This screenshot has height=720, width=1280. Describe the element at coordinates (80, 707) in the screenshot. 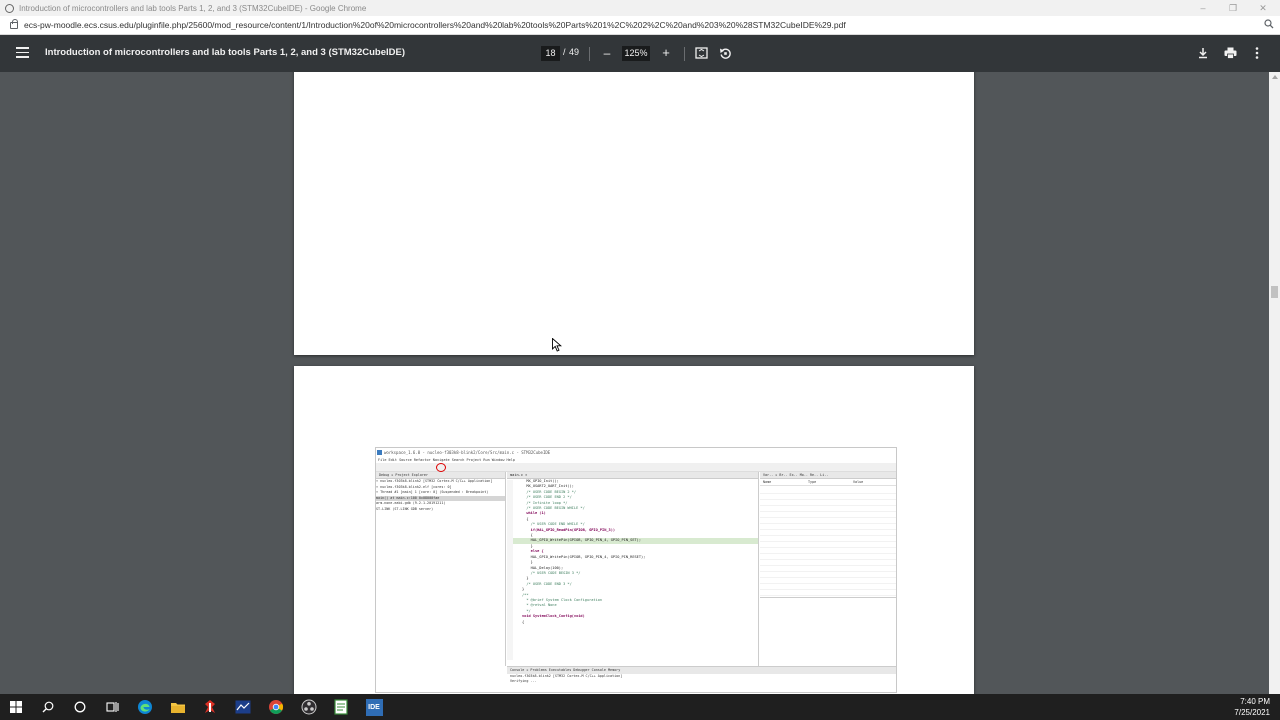

I see `cortana-icon` at that location.